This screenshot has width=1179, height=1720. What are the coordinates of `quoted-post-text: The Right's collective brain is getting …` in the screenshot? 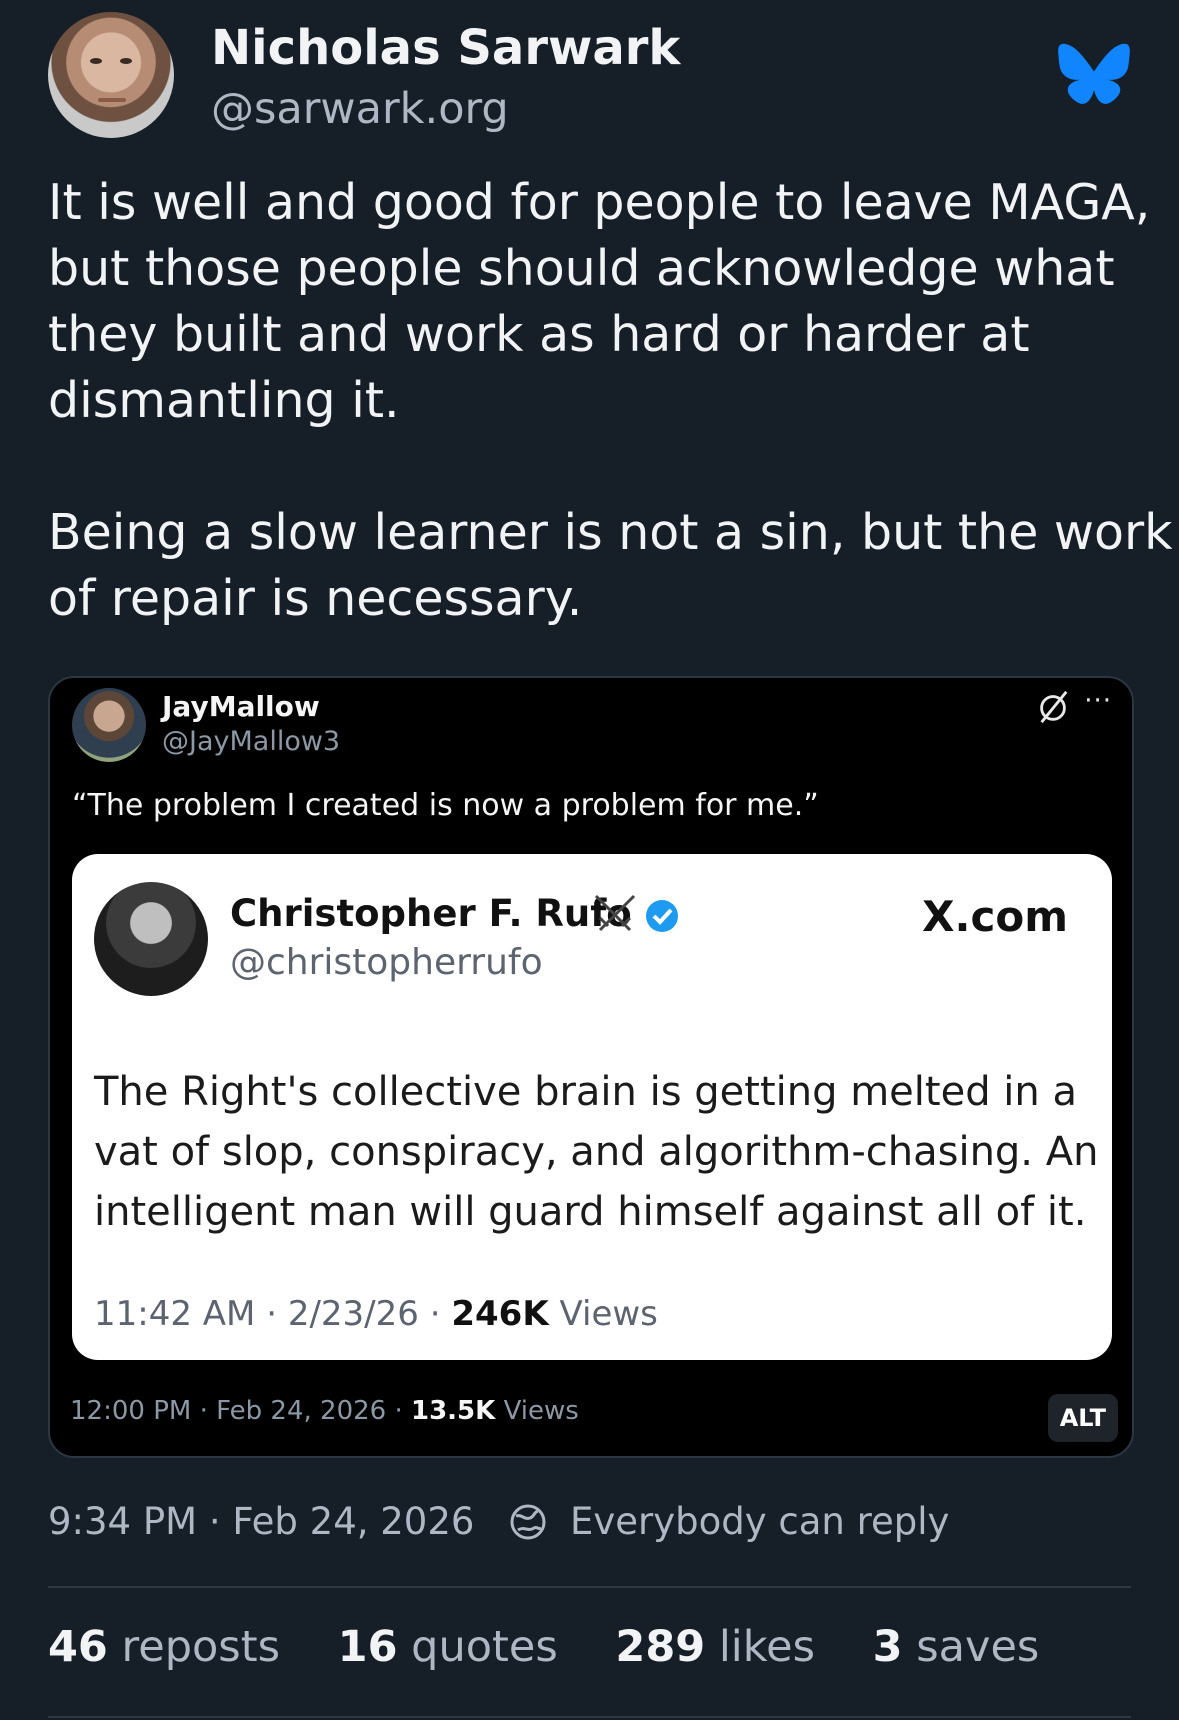 It's located at (596, 1152).